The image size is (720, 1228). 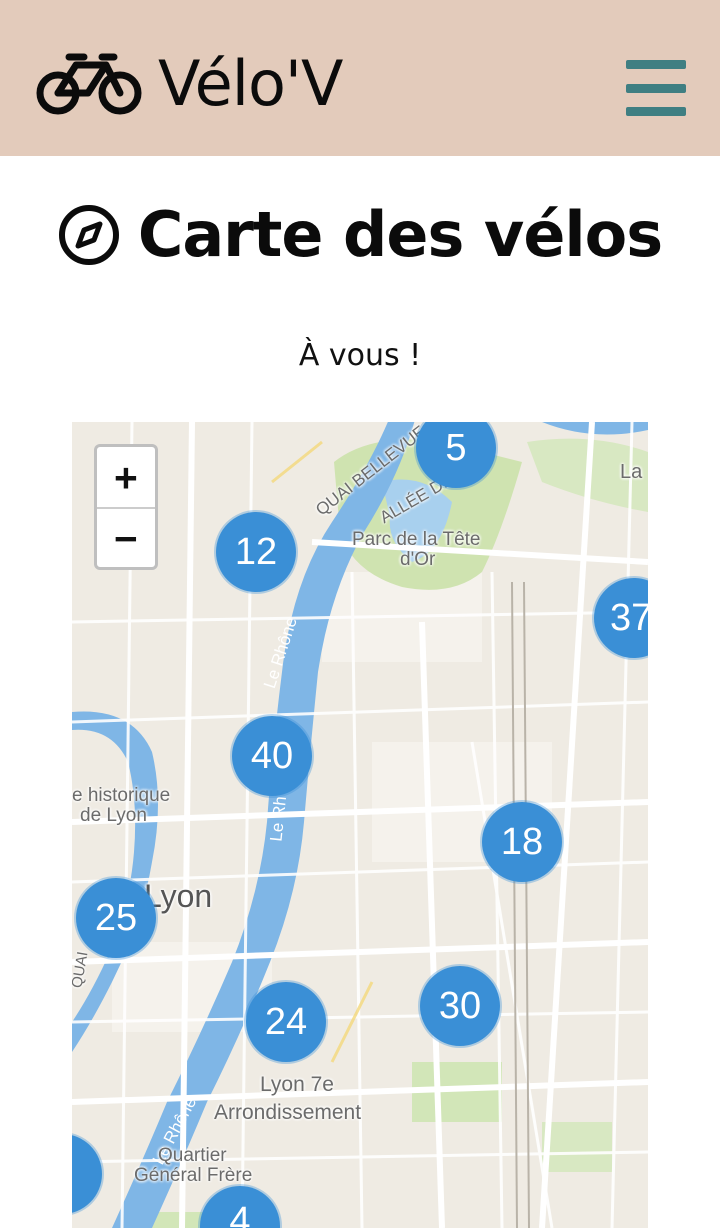 I want to click on brand-name: Vélo'V, so click(x=250, y=83).